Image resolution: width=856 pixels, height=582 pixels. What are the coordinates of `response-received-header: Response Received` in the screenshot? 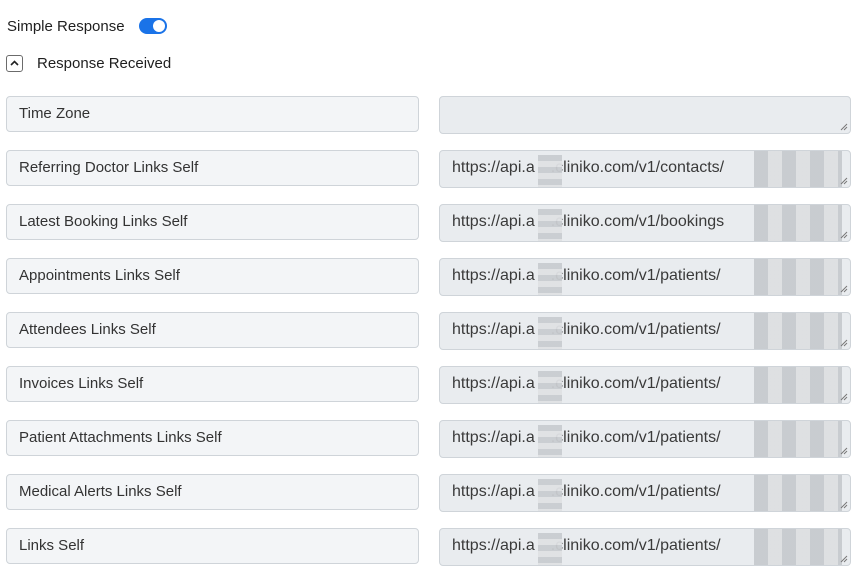 It's located at (88, 63).